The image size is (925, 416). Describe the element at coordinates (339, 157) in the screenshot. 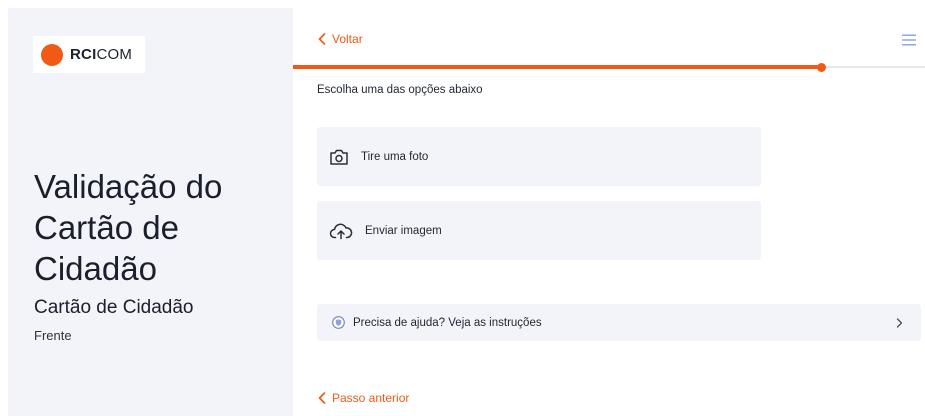

I see `camera-icon` at that location.